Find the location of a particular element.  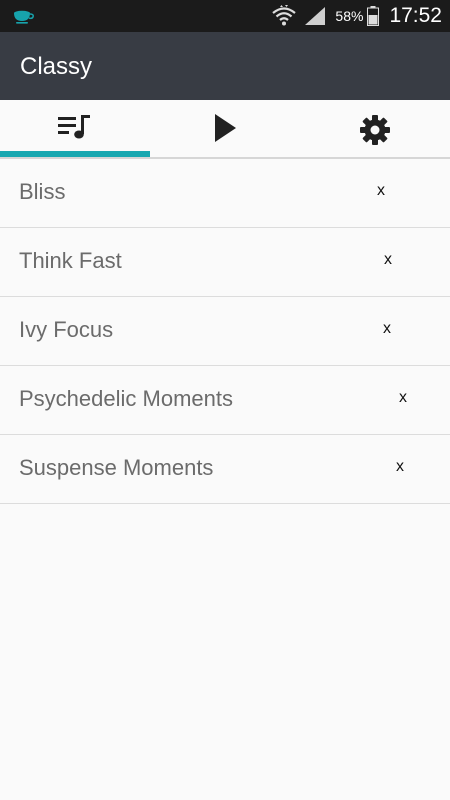

list-item: Psychedelic Moments x is located at coordinates (225, 400).